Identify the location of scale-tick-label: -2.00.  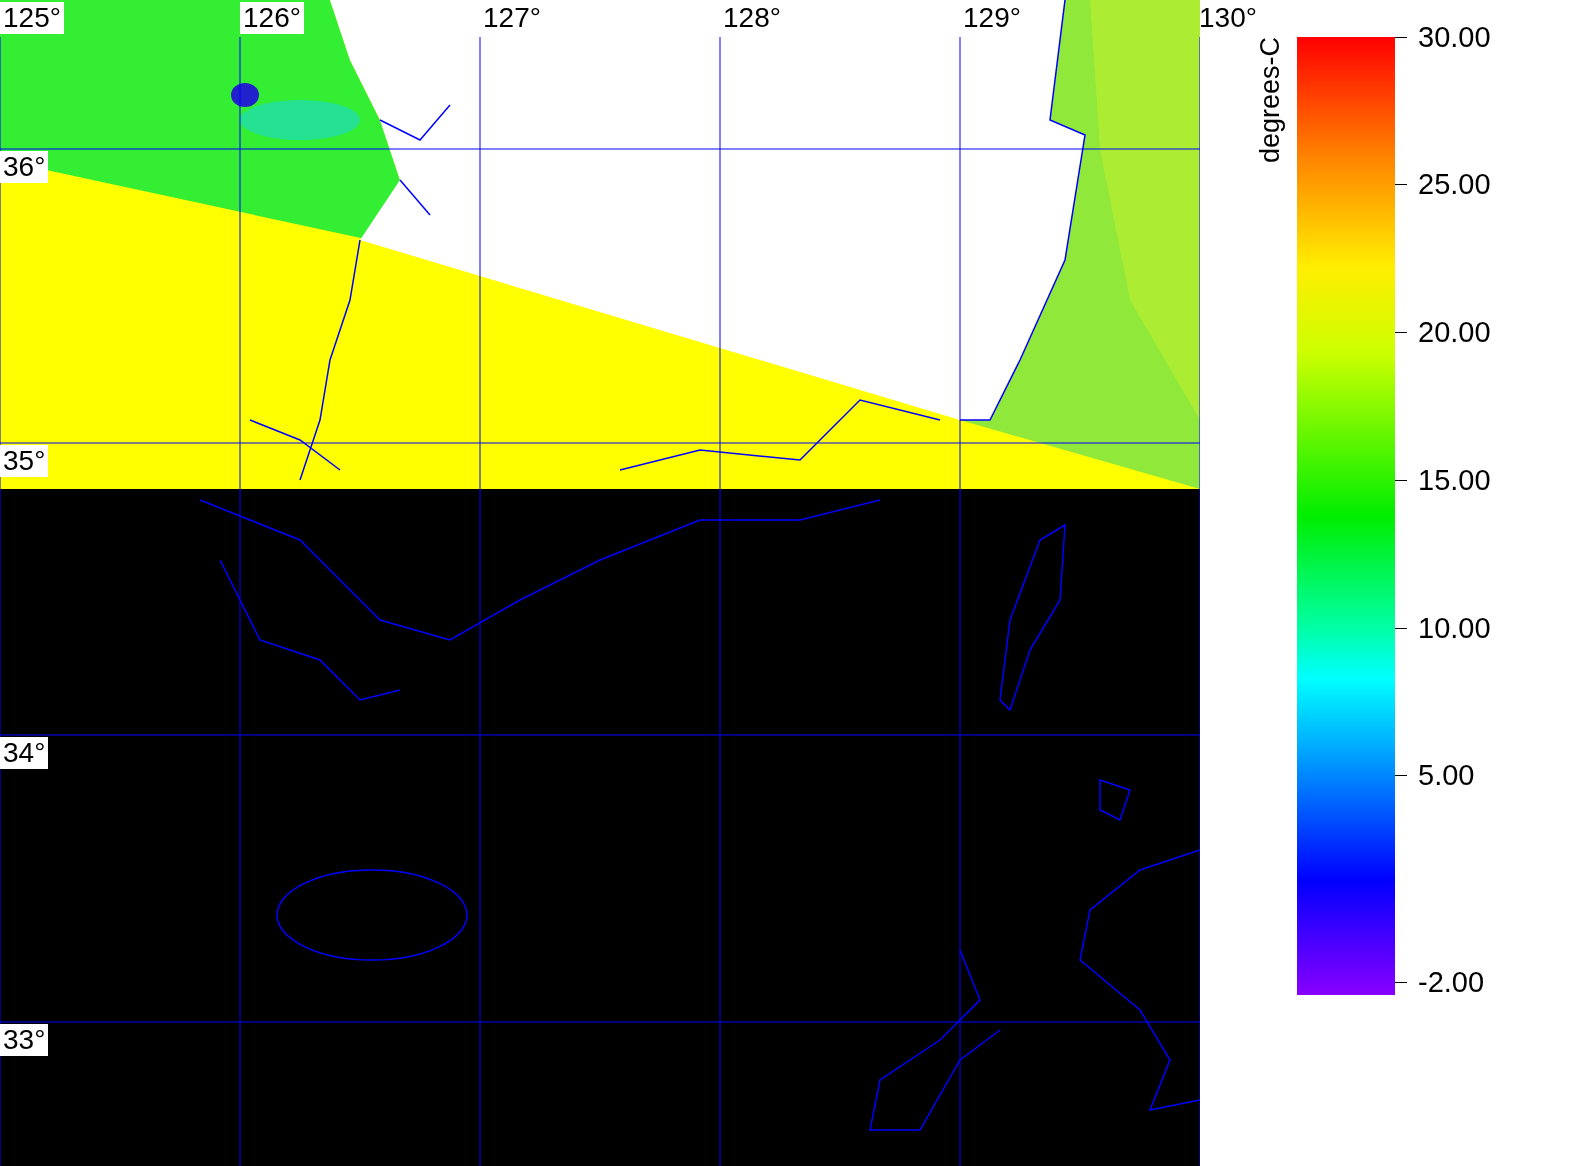
(1451, 982).